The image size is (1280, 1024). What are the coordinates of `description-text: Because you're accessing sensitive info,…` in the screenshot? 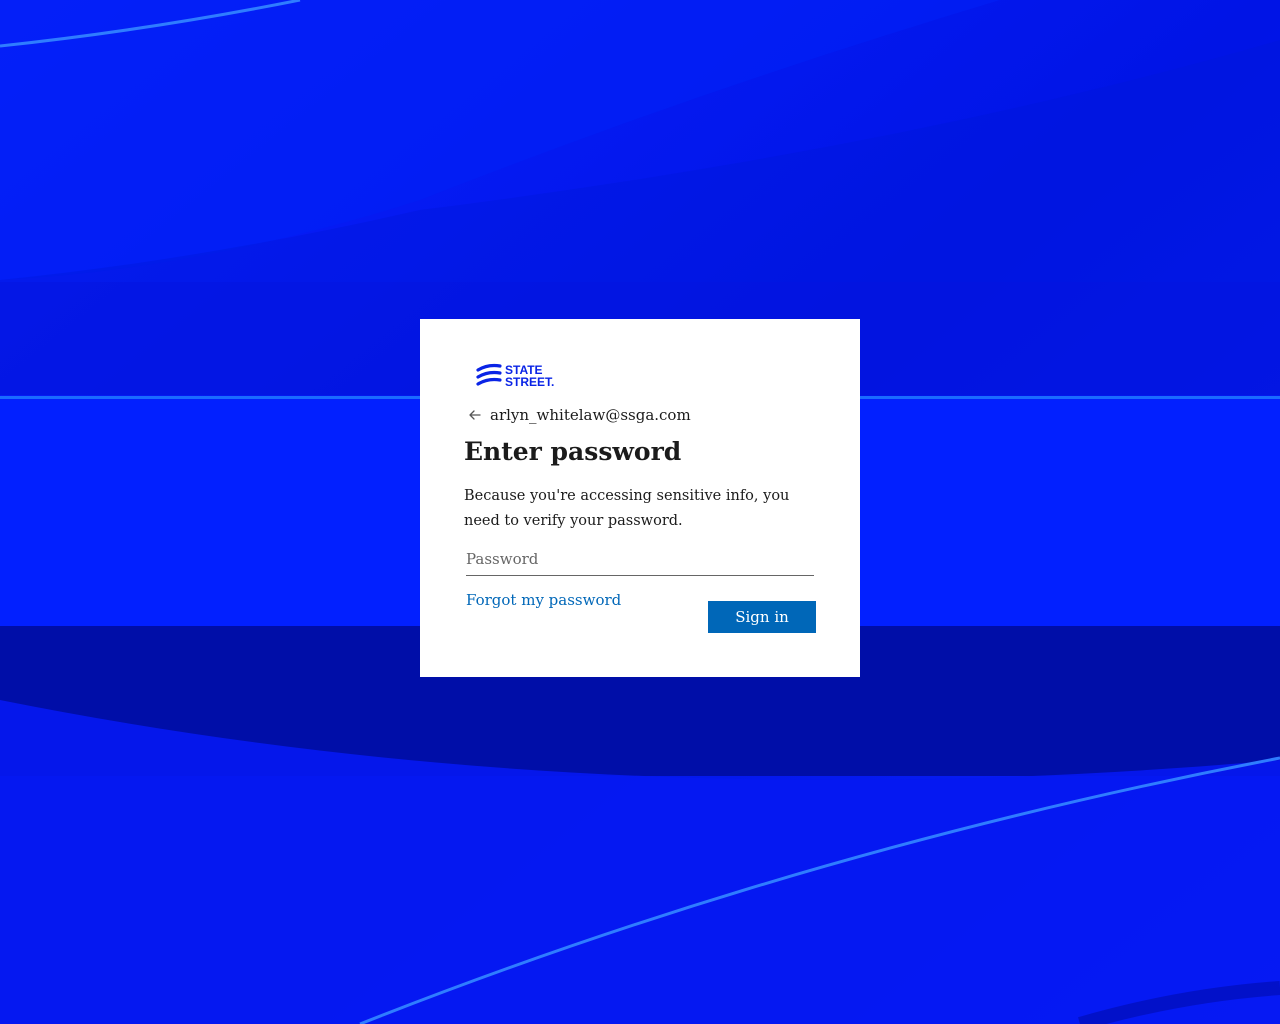 It's located at (627, 508).